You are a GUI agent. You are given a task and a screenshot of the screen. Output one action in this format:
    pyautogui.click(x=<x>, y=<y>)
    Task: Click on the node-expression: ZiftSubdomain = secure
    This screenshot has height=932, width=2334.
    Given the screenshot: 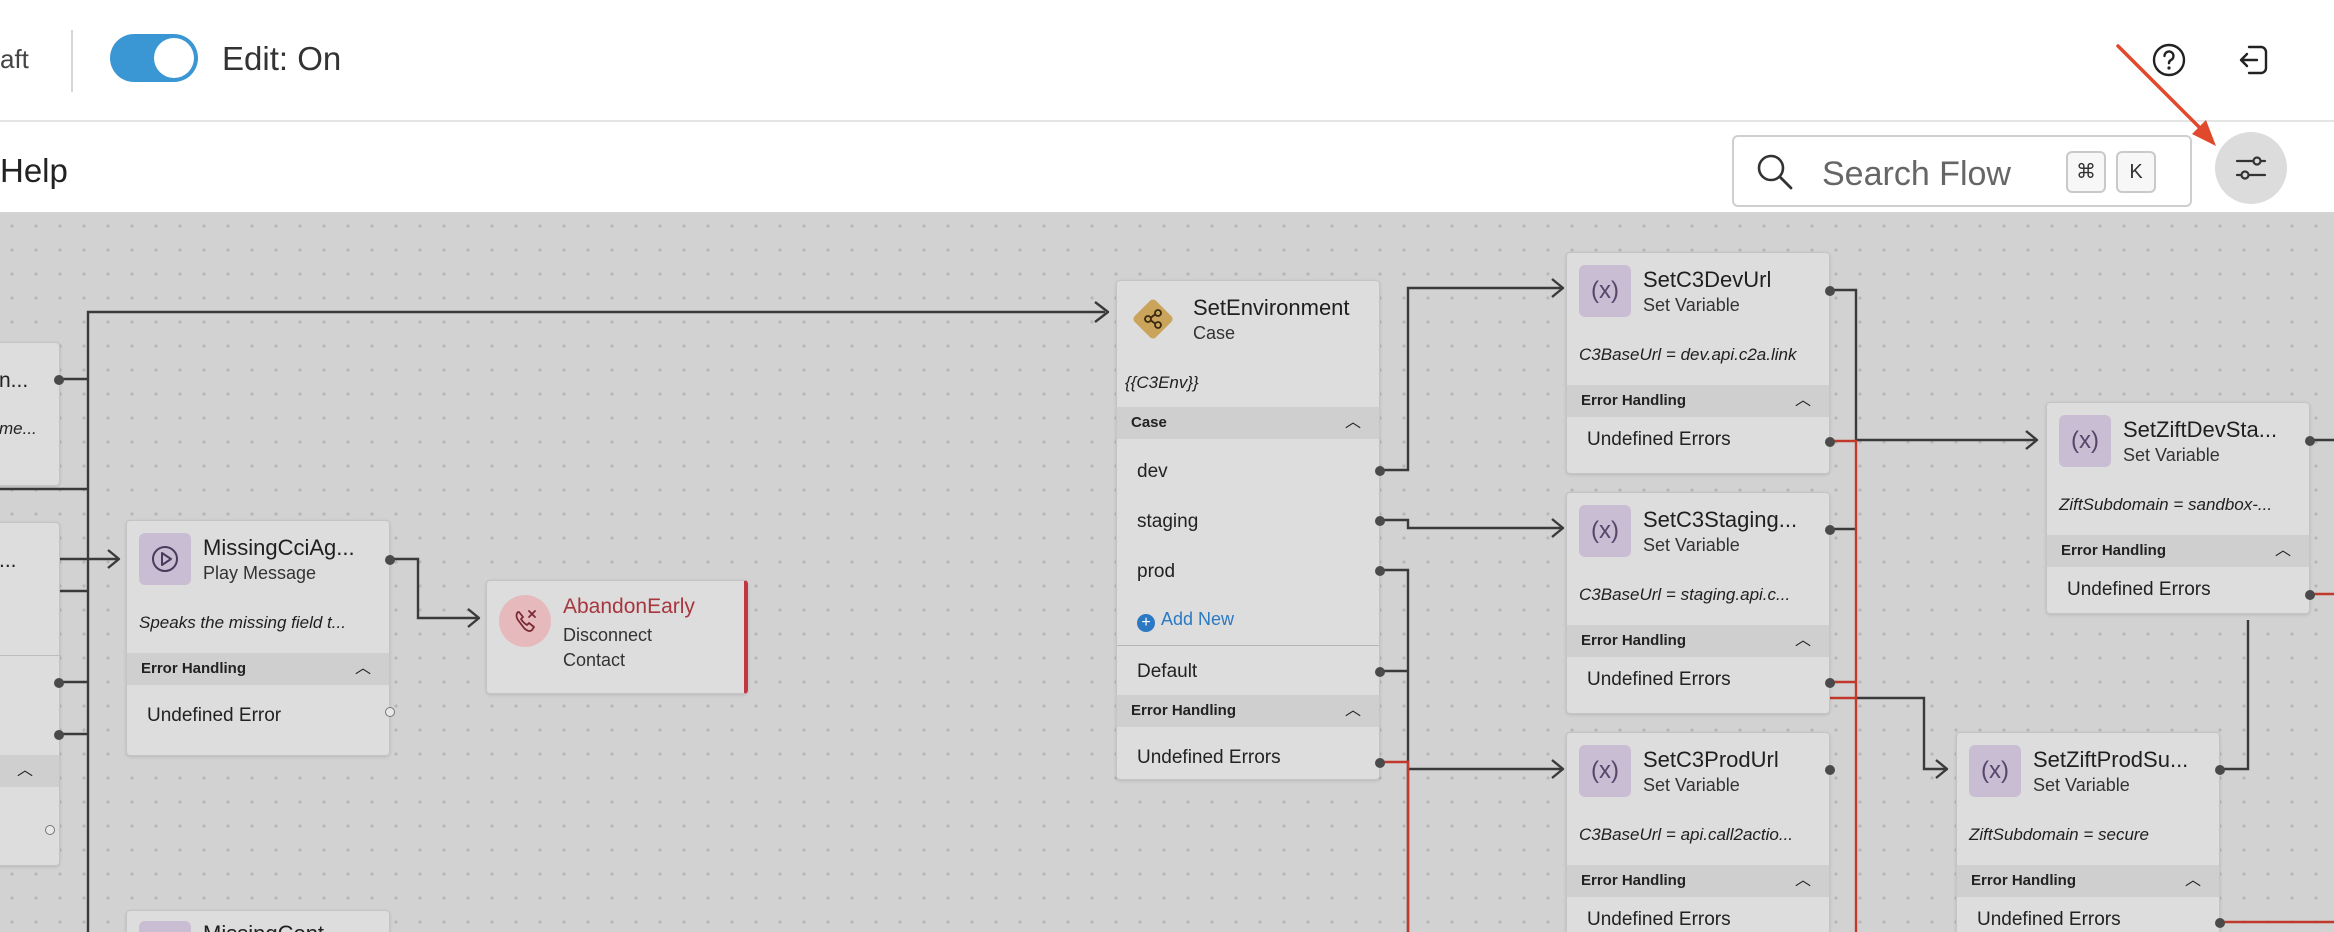 What is the action you would take?
    pyautogui.click(x=2059, y=834)
    